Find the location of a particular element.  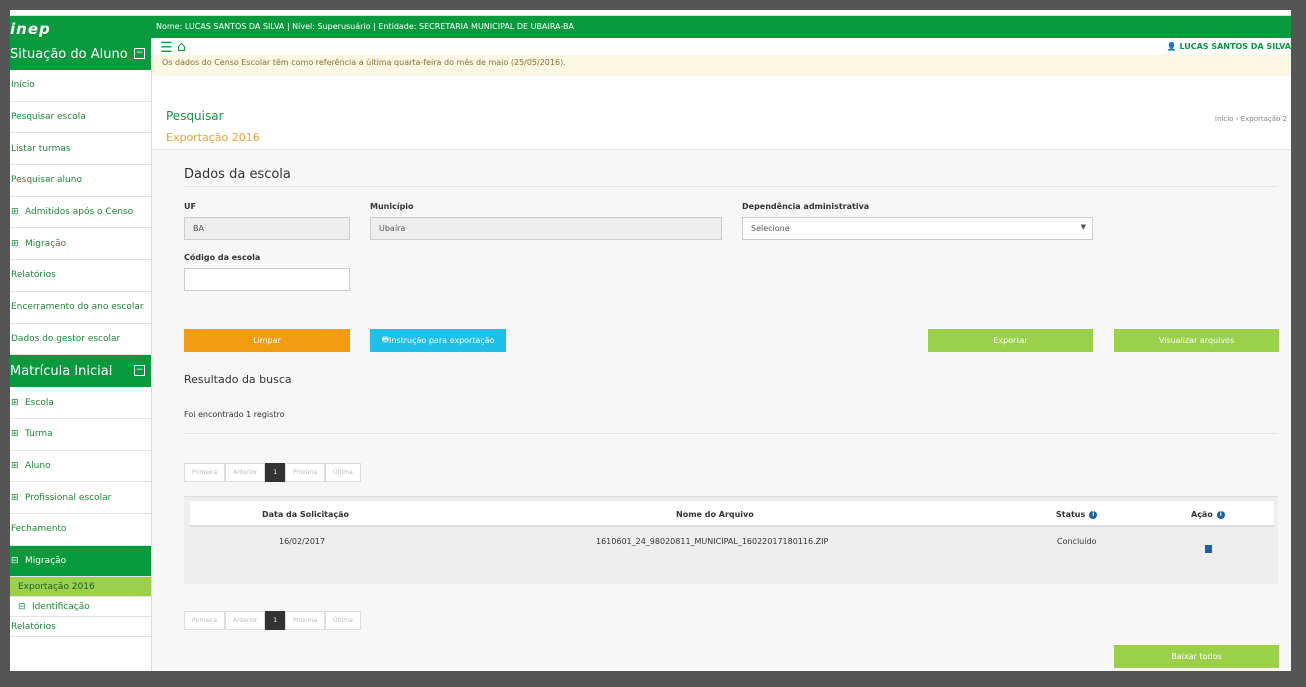

municipio-field: Ubaíra is located at coordinates (546, 228).